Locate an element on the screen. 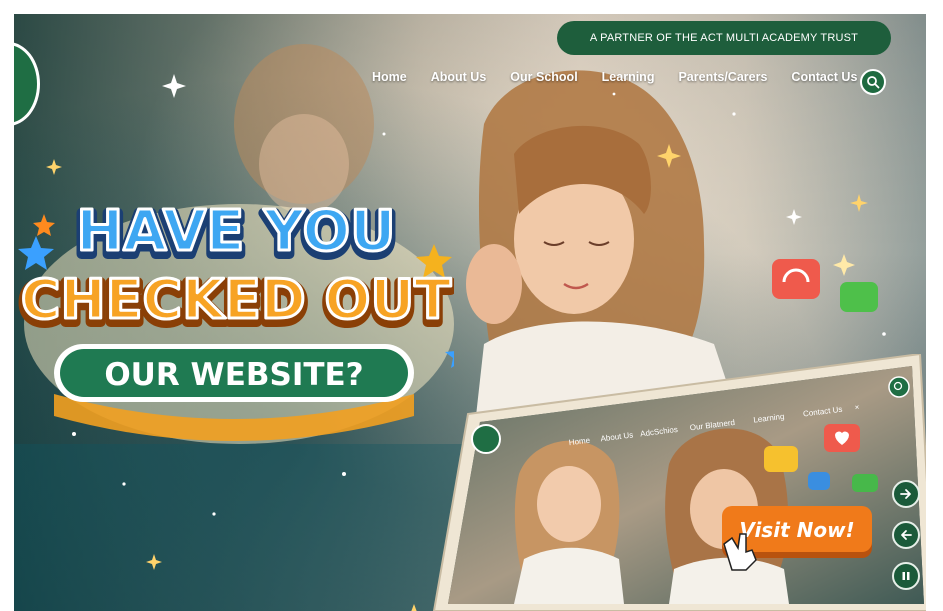  slide-prev-button is located at coordinates (906, 535).